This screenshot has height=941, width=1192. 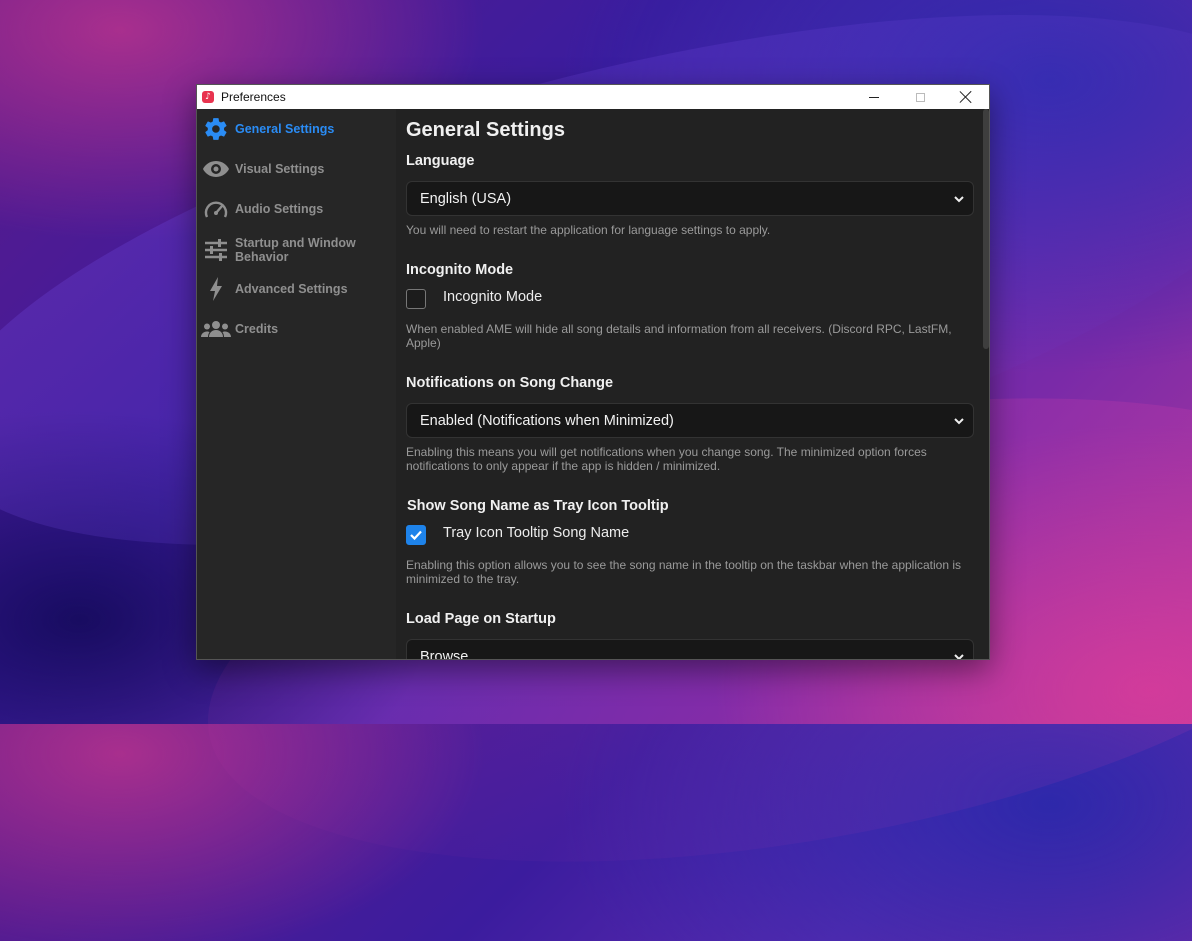 I want to click on sidebar-item-advanced-settings: Advanced Settings, so click(x=296, y=289).